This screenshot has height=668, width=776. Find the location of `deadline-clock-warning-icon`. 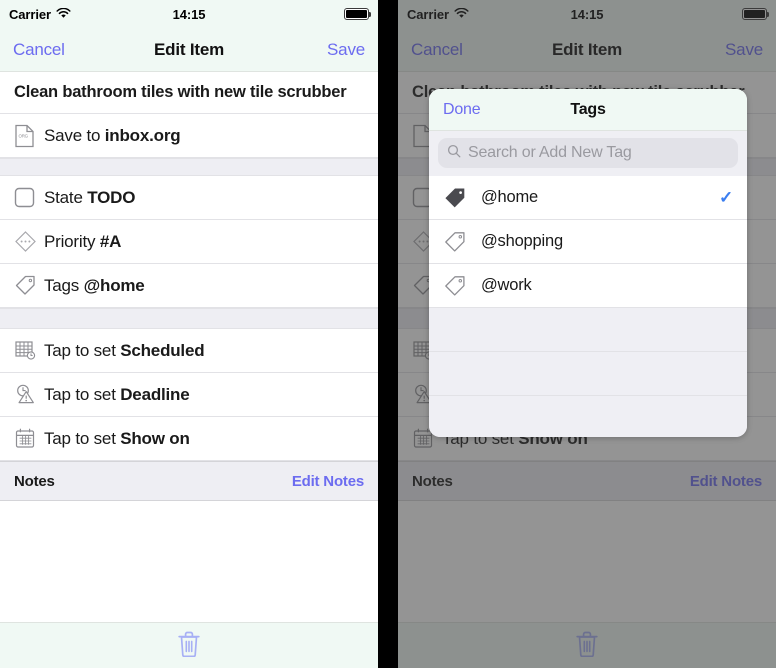

deadline-clock-warning-icon is located at coordinates (29, 394).